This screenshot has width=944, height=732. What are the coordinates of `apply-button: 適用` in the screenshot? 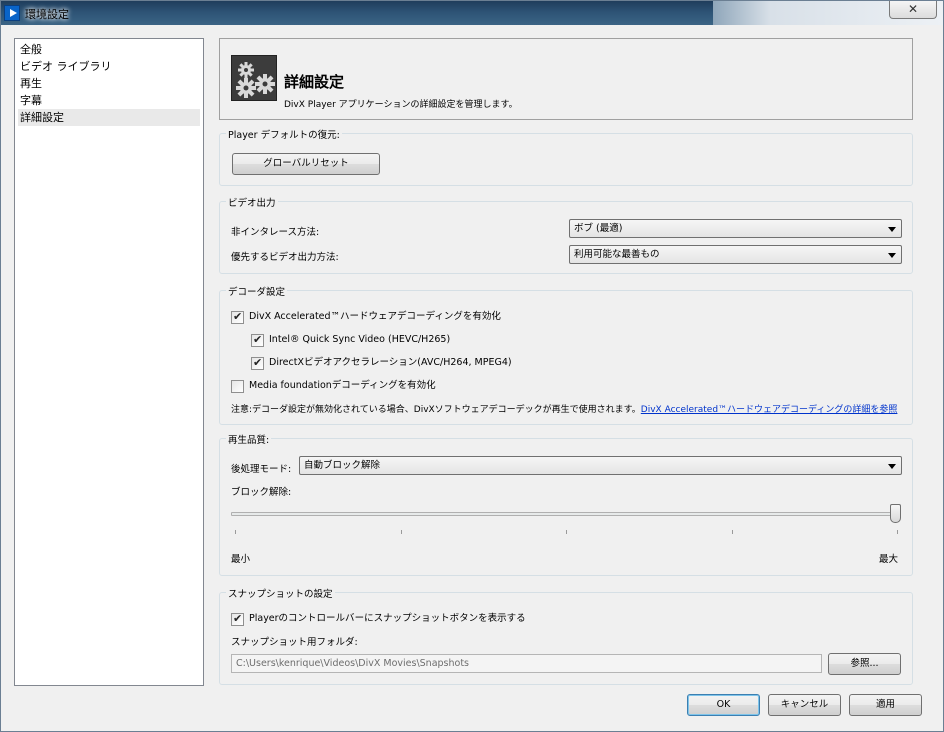 It's located at (885, 705).